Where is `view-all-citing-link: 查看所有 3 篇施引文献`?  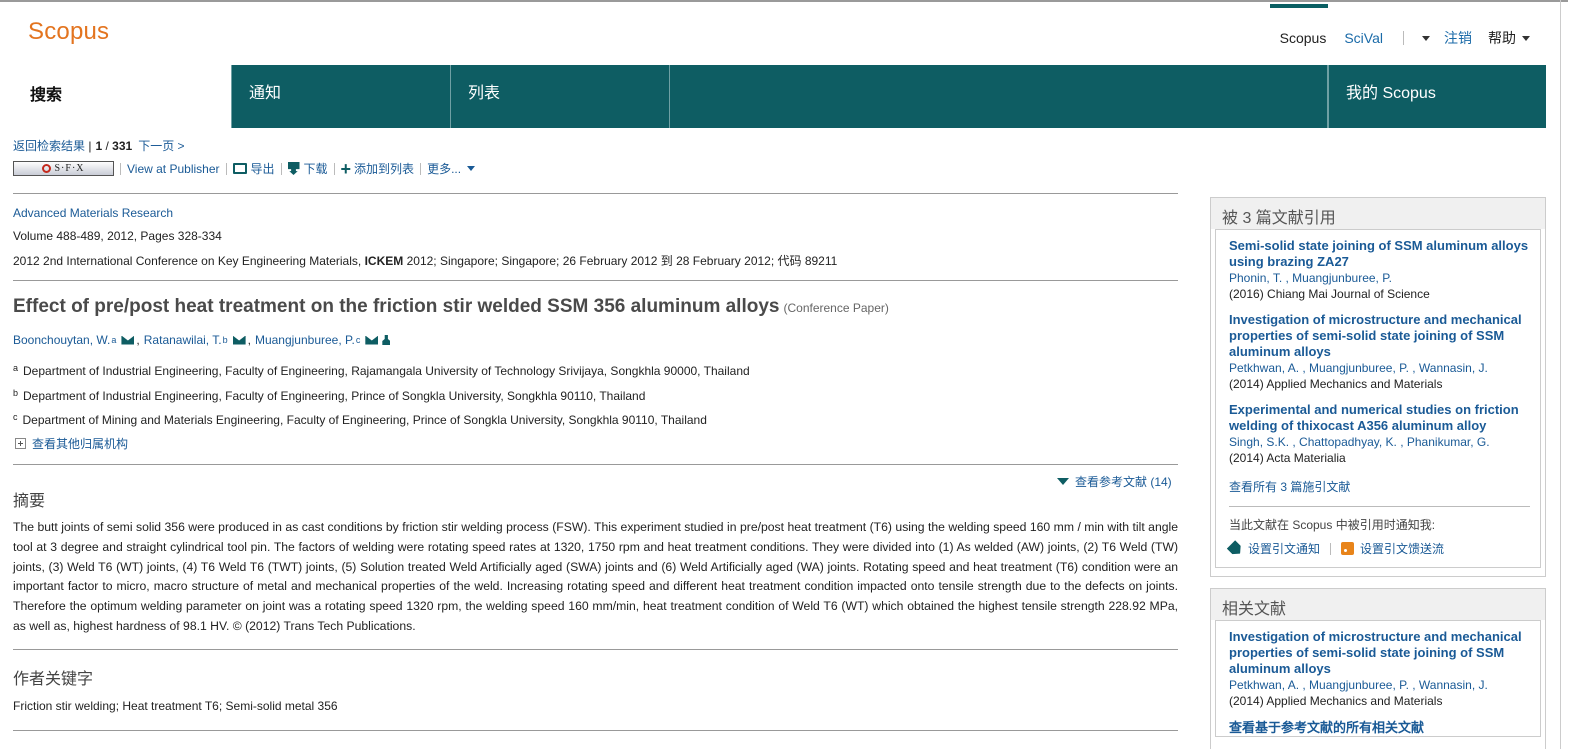
view-all-citing-link: 查看所有 3 篇施引文献 is located at coordinates (1379, 491).